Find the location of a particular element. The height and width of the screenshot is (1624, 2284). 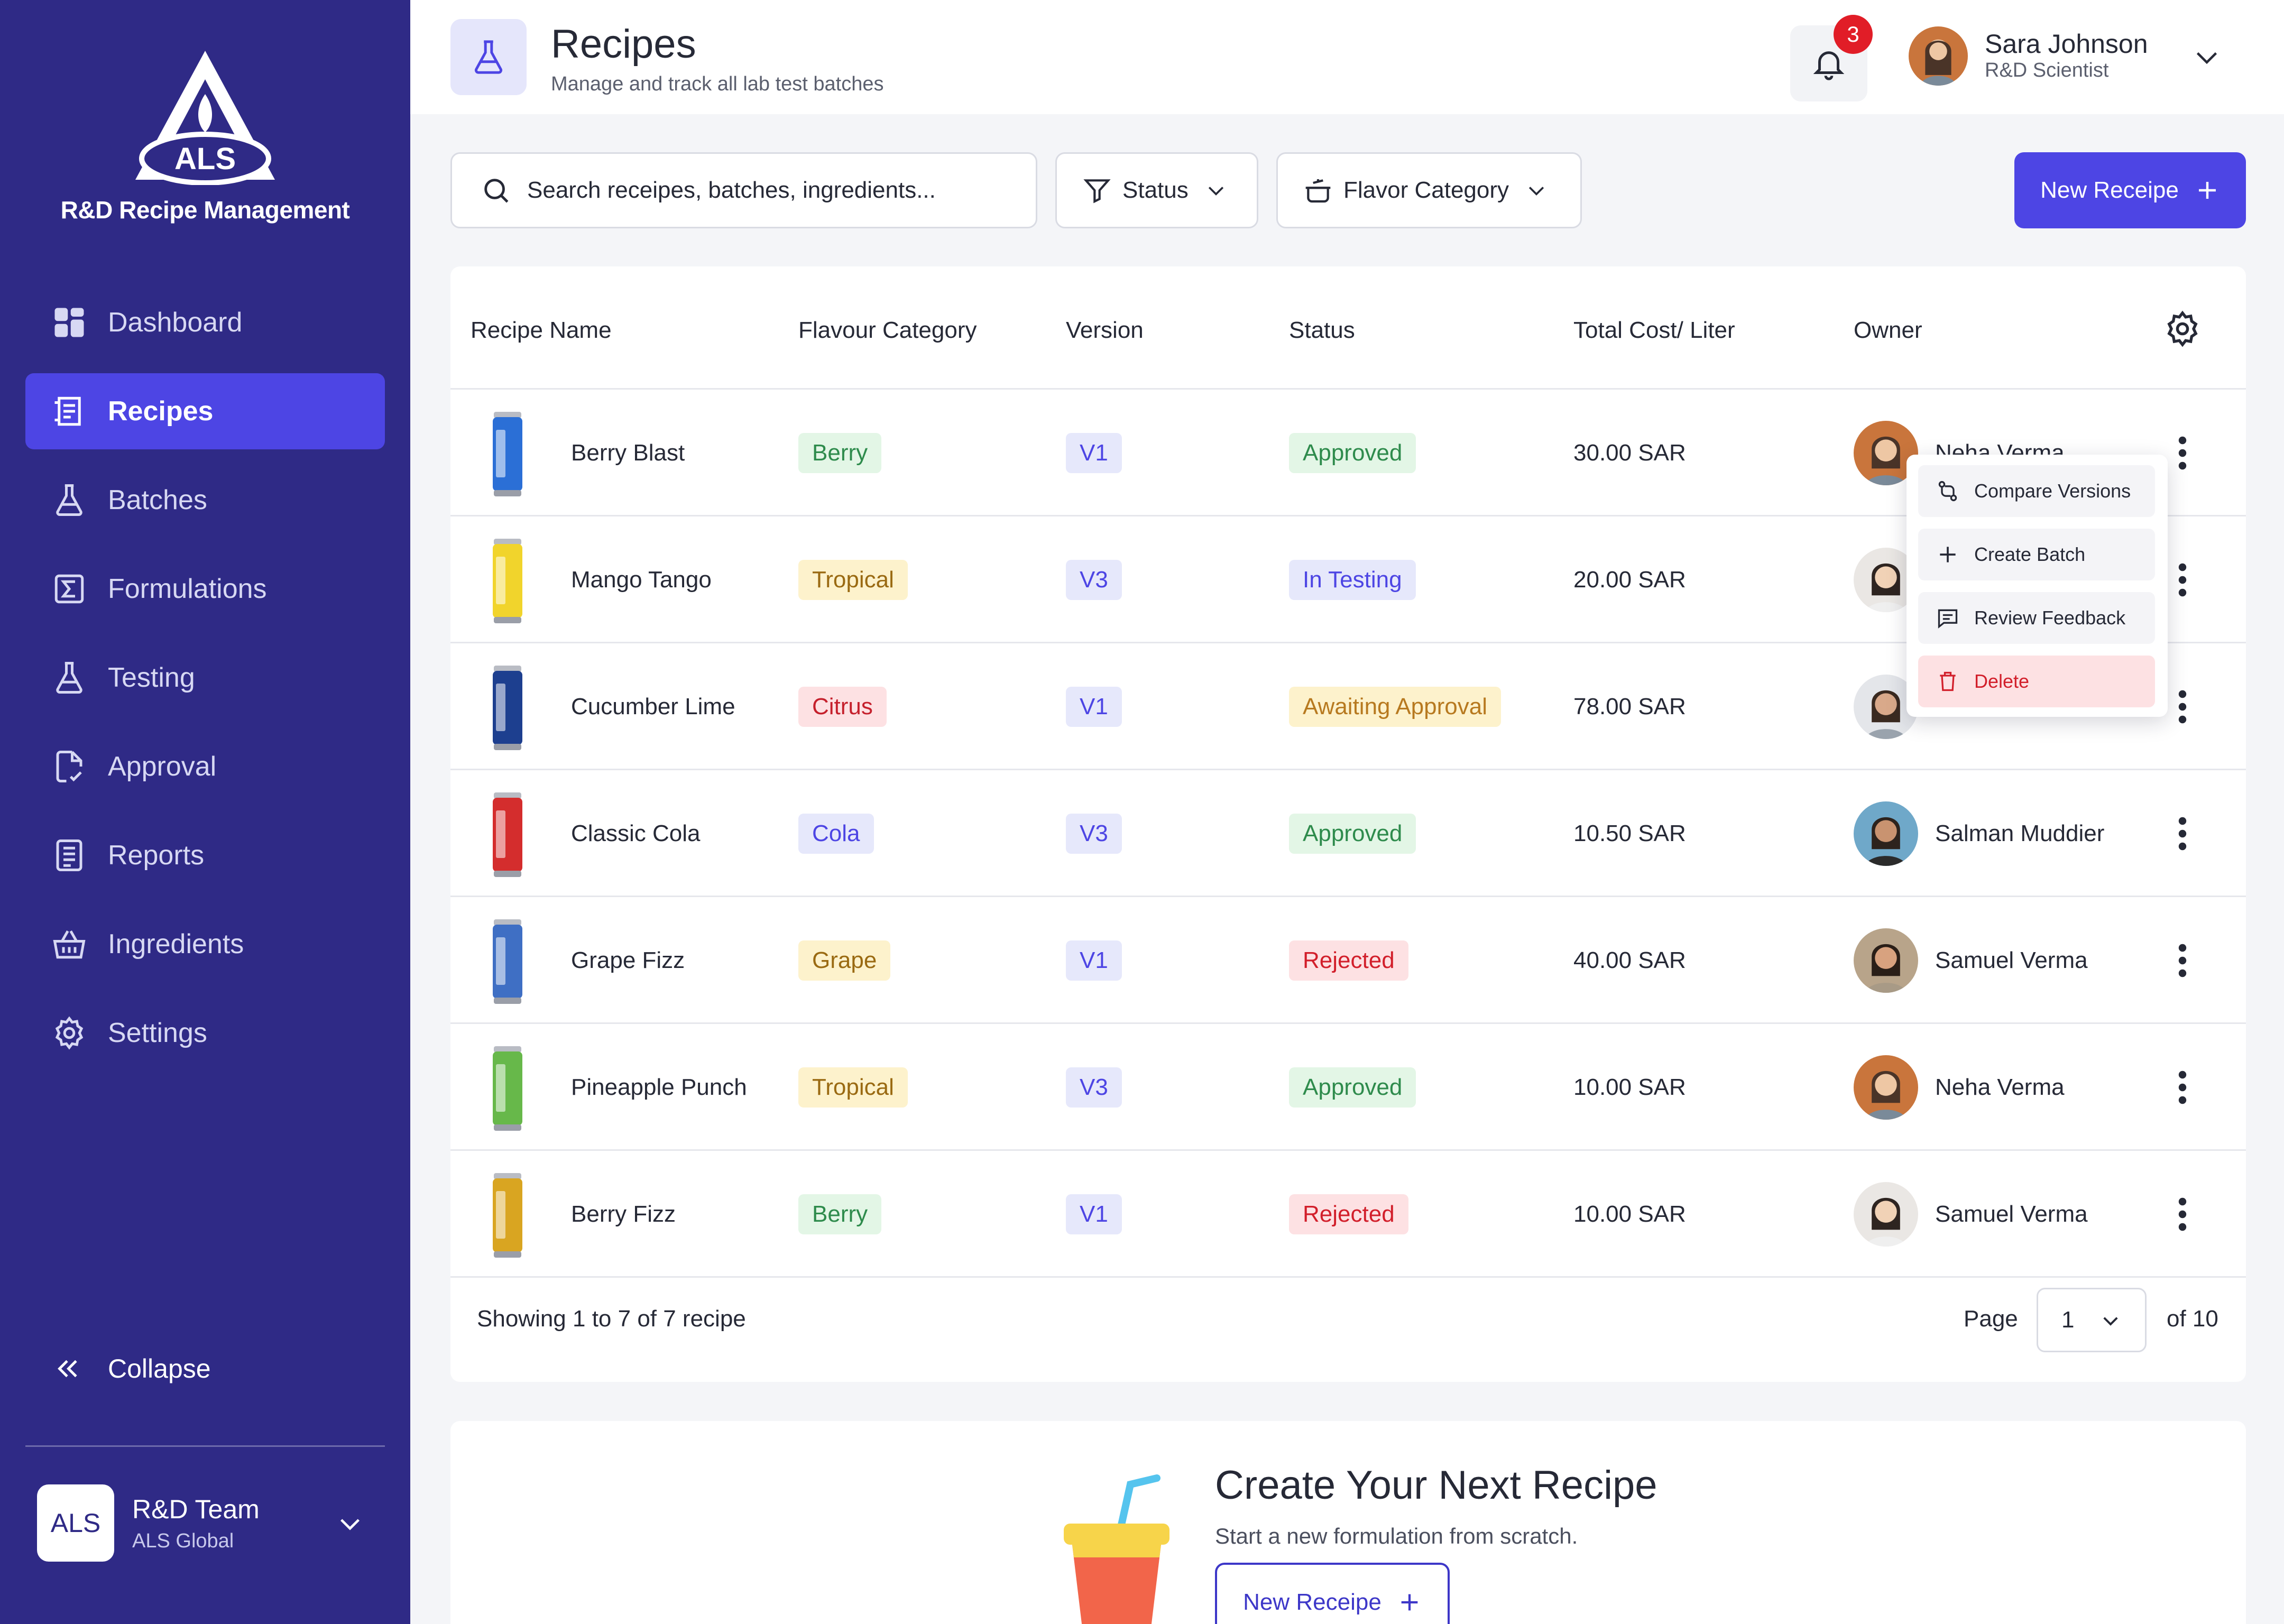

menu-item-delete: Delete is located at coordinates (2036, 681).